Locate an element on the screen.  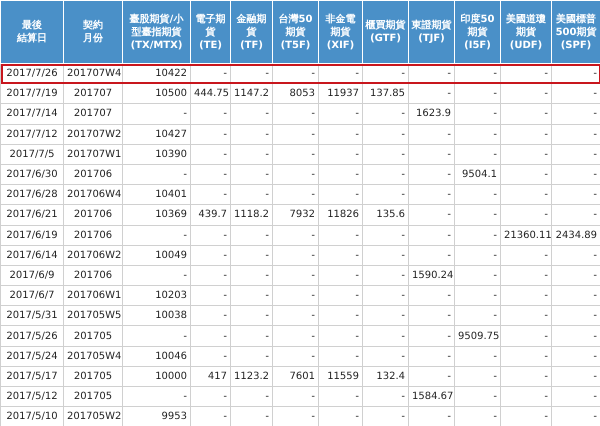
table-cell: 11559 is located at coordinates (340, 376).